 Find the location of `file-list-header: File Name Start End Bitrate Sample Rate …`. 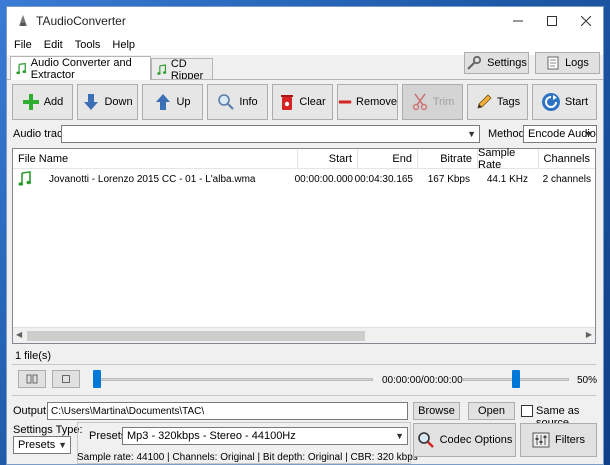

file-list-header: File Name Start End Bitrate Sample Rate … is located at coordinates (304, 159).